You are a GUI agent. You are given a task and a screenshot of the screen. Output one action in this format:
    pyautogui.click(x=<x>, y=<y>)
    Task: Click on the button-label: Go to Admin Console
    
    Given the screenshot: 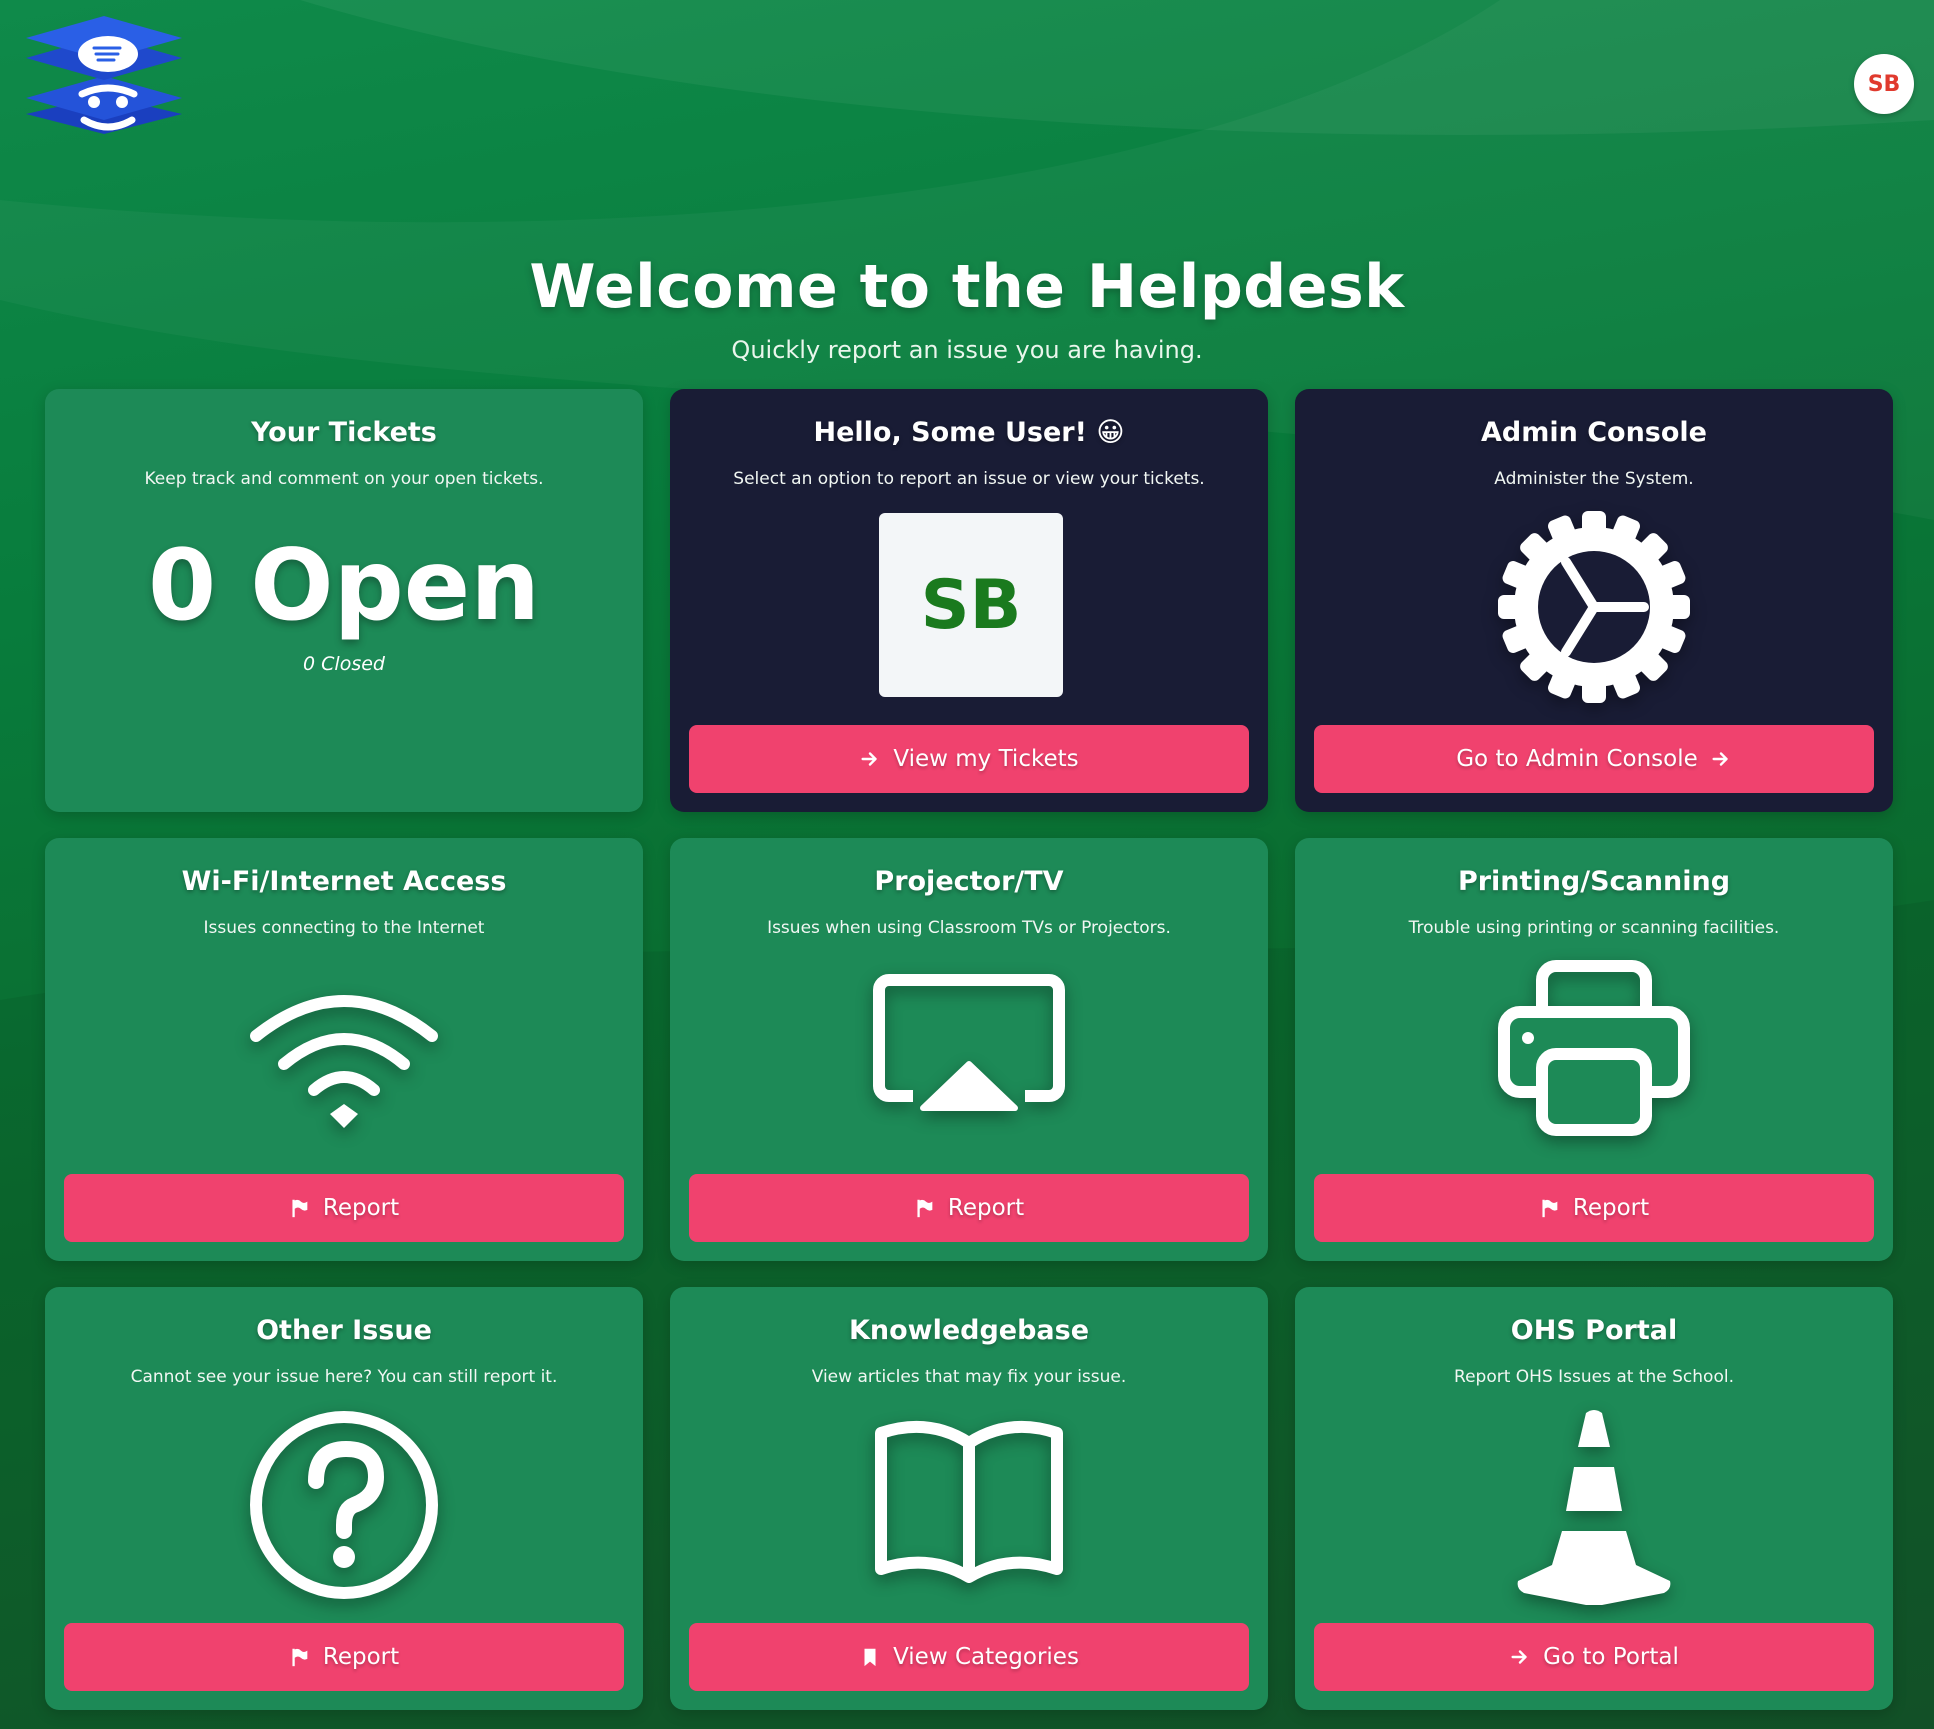 What is the action you would take?
    pyautogui.click(x=1577, y=759)
    